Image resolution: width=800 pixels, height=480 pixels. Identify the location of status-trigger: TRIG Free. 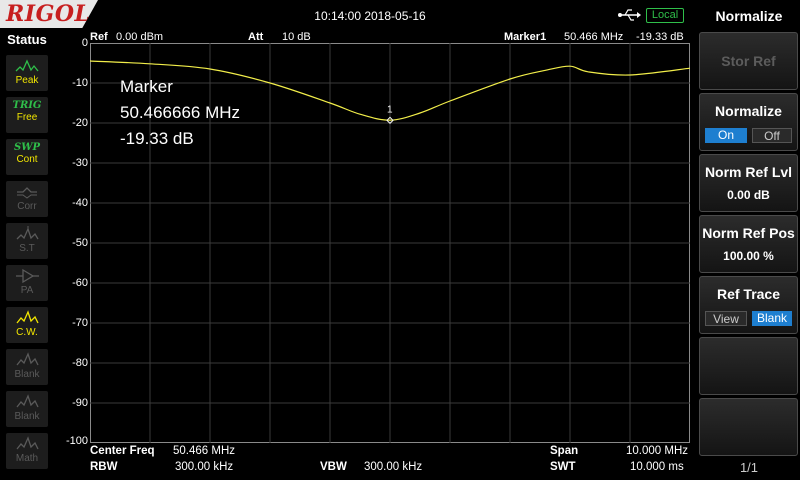
(27, 115).